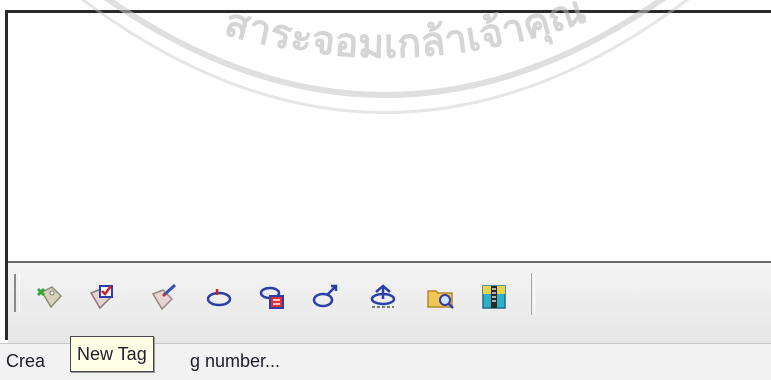 Image resolution: width=771 pixels, height=380 pixels. I want to click on new-tag-tooltip: New Tag, so click(112, 354).